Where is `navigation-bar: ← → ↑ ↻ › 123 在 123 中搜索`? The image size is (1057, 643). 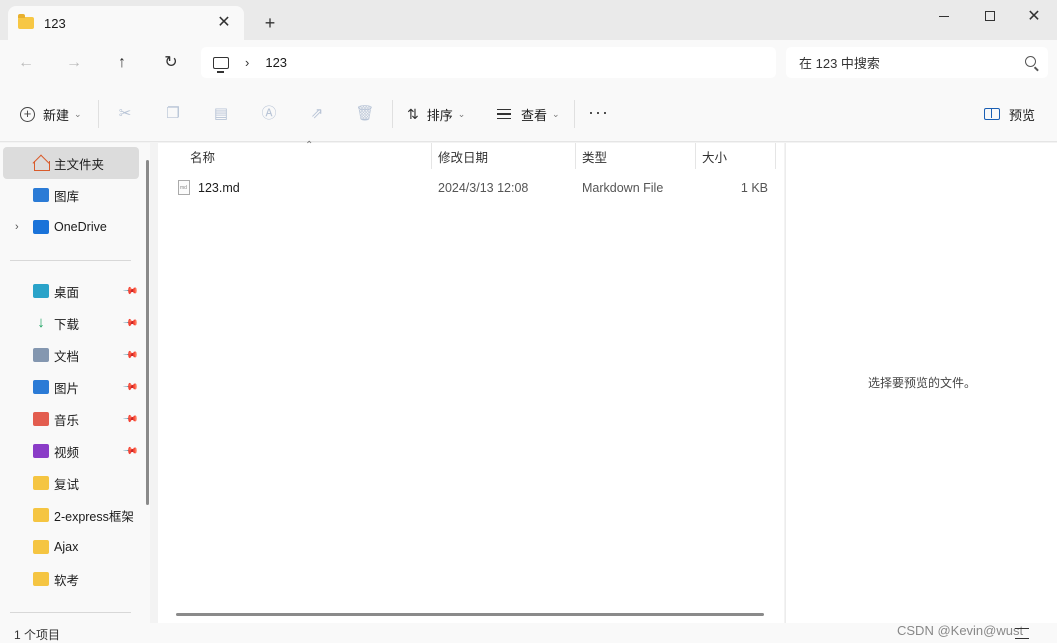 navigation-bar: ← → ↑ ↻ › 123 在 123 中搜索 is located at coordinates (528, 63).